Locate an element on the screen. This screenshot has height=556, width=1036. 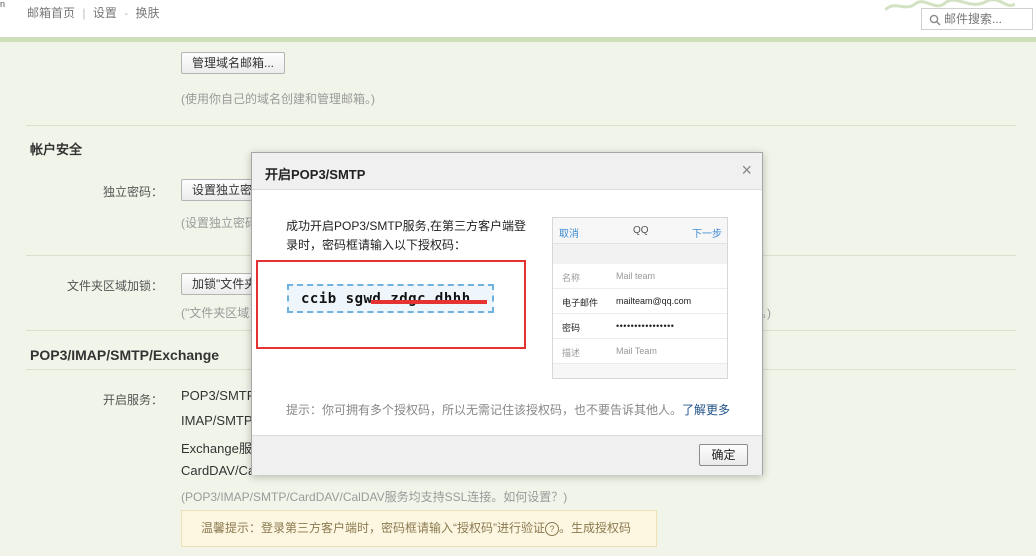
phone-next: 下一步 is located at coordinates (707, 234).